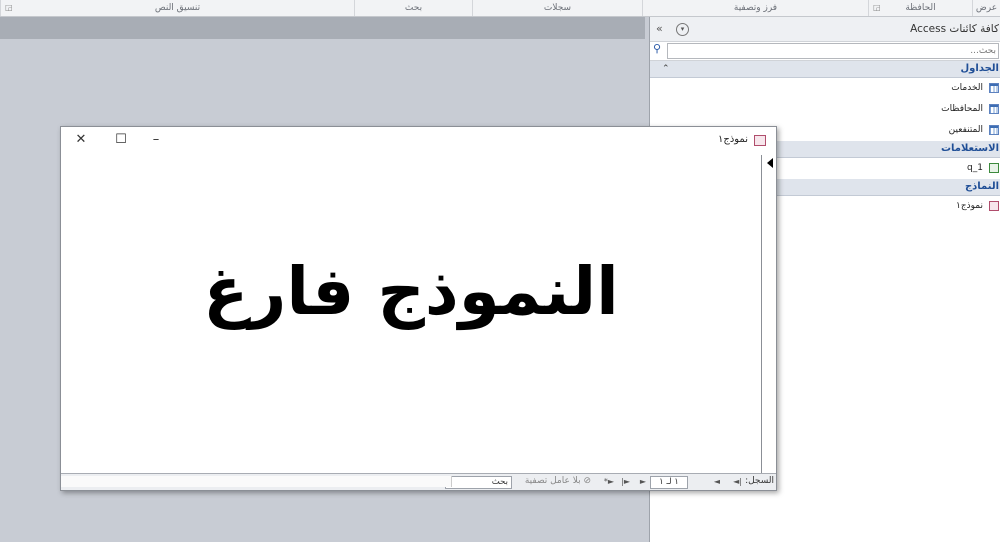 The height and width of the screenshot is (542, 1000). Describe the element at coordinates (669, 482) in the screenshot. I see `record-counter-input: ١ لـ ١` at that location.